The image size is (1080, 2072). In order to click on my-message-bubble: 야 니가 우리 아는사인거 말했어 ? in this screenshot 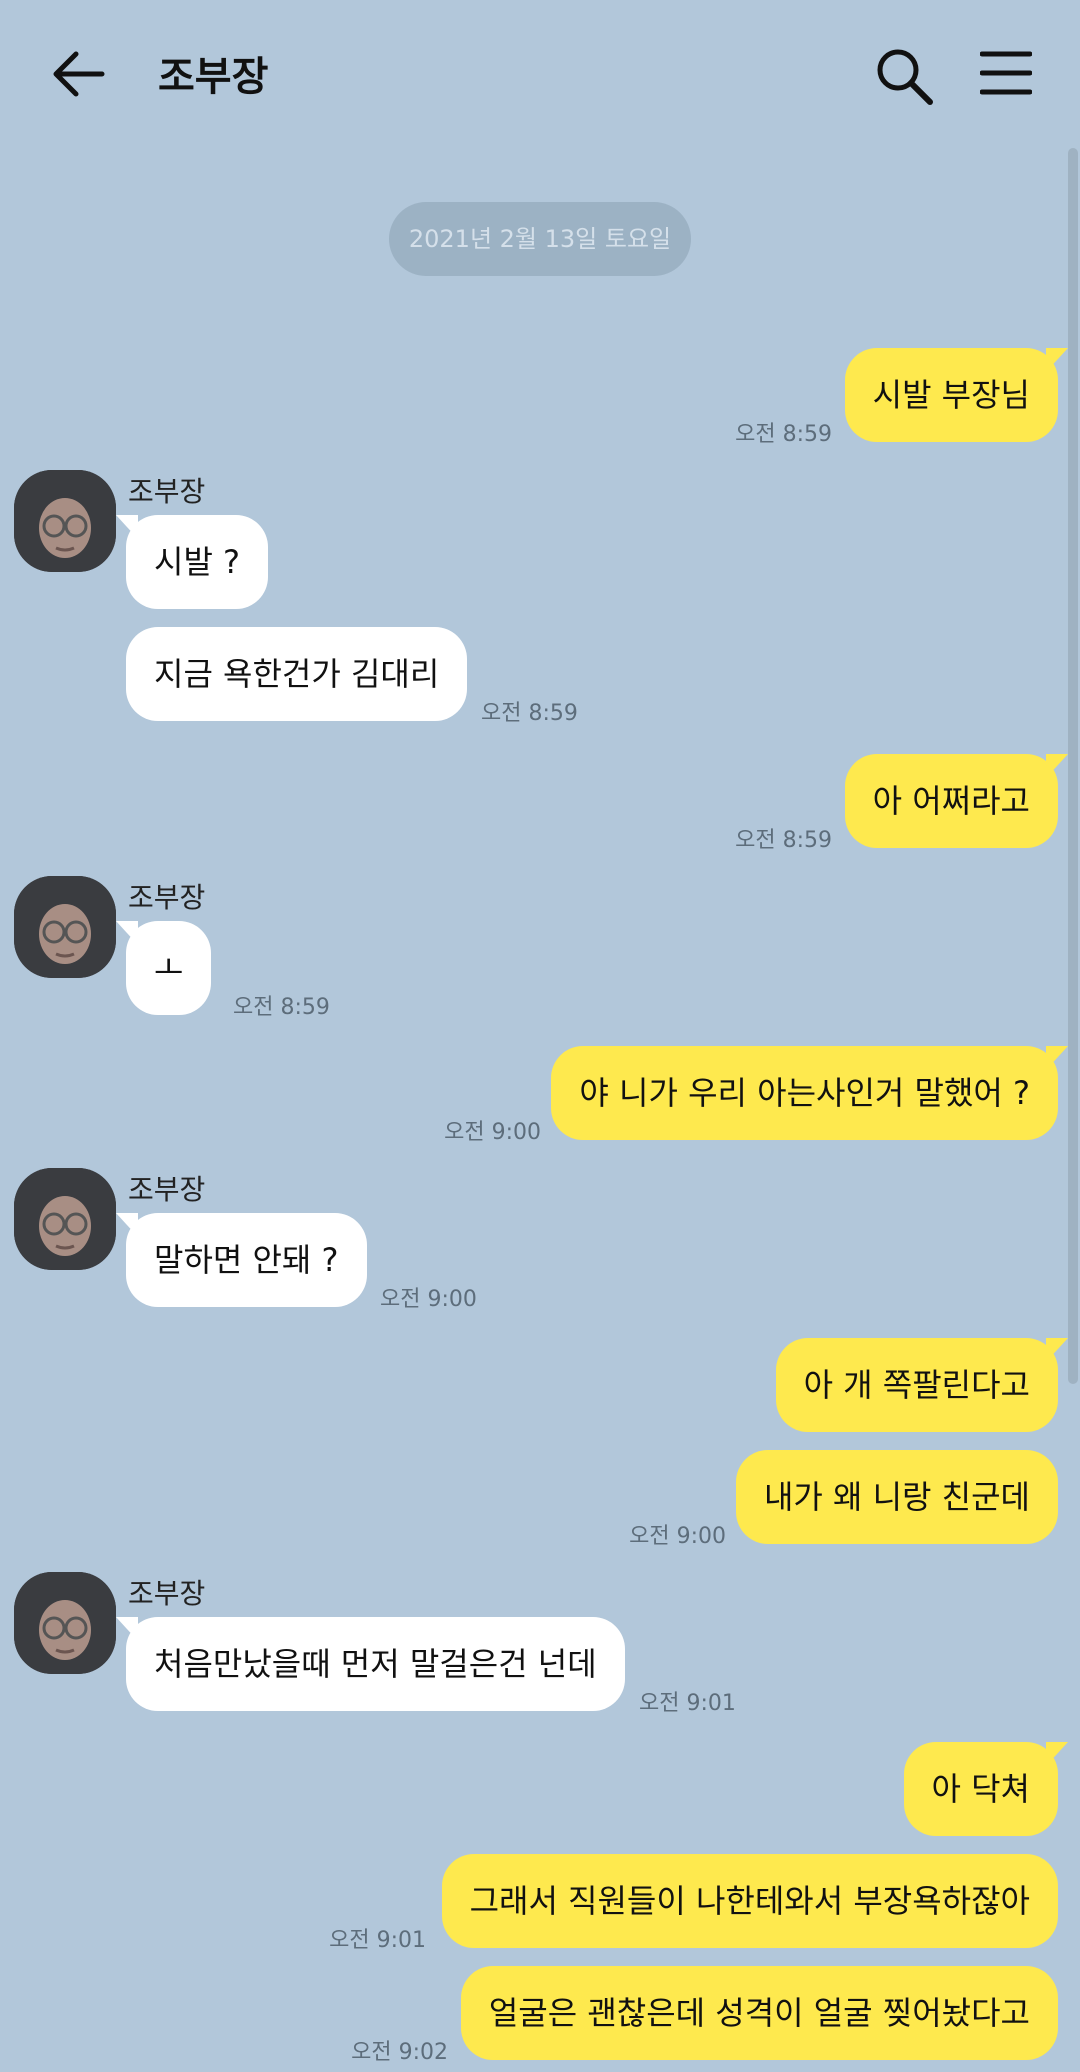, I will do `click(809, 1093)`.